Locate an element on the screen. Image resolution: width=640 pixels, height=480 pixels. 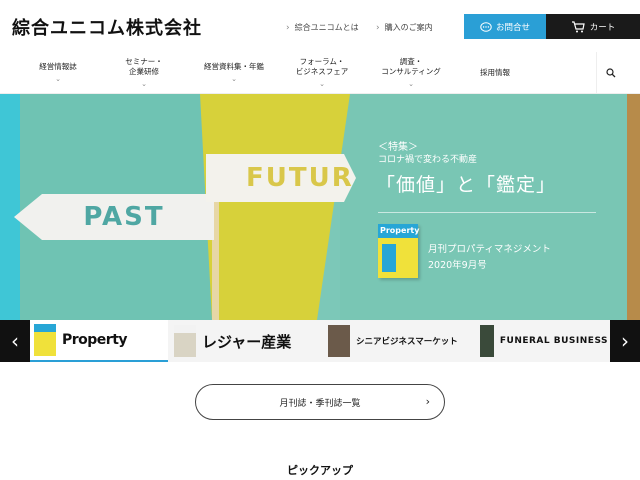
hero-bg-stripe is located at coordinates (10, 207).